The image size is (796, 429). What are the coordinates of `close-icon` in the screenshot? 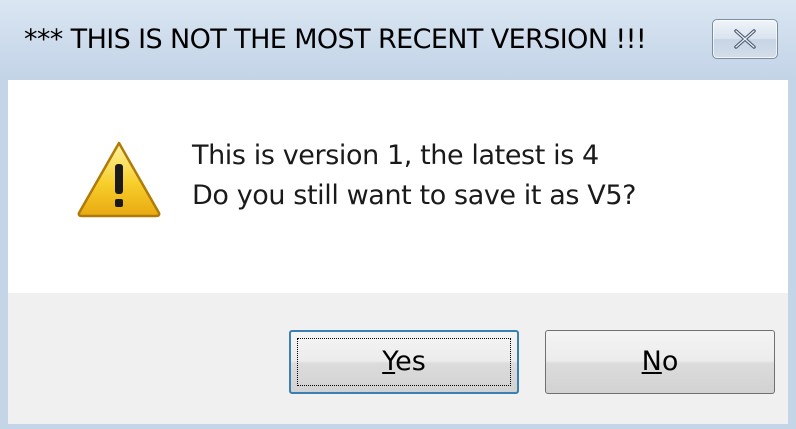 It's located at (745, 39).